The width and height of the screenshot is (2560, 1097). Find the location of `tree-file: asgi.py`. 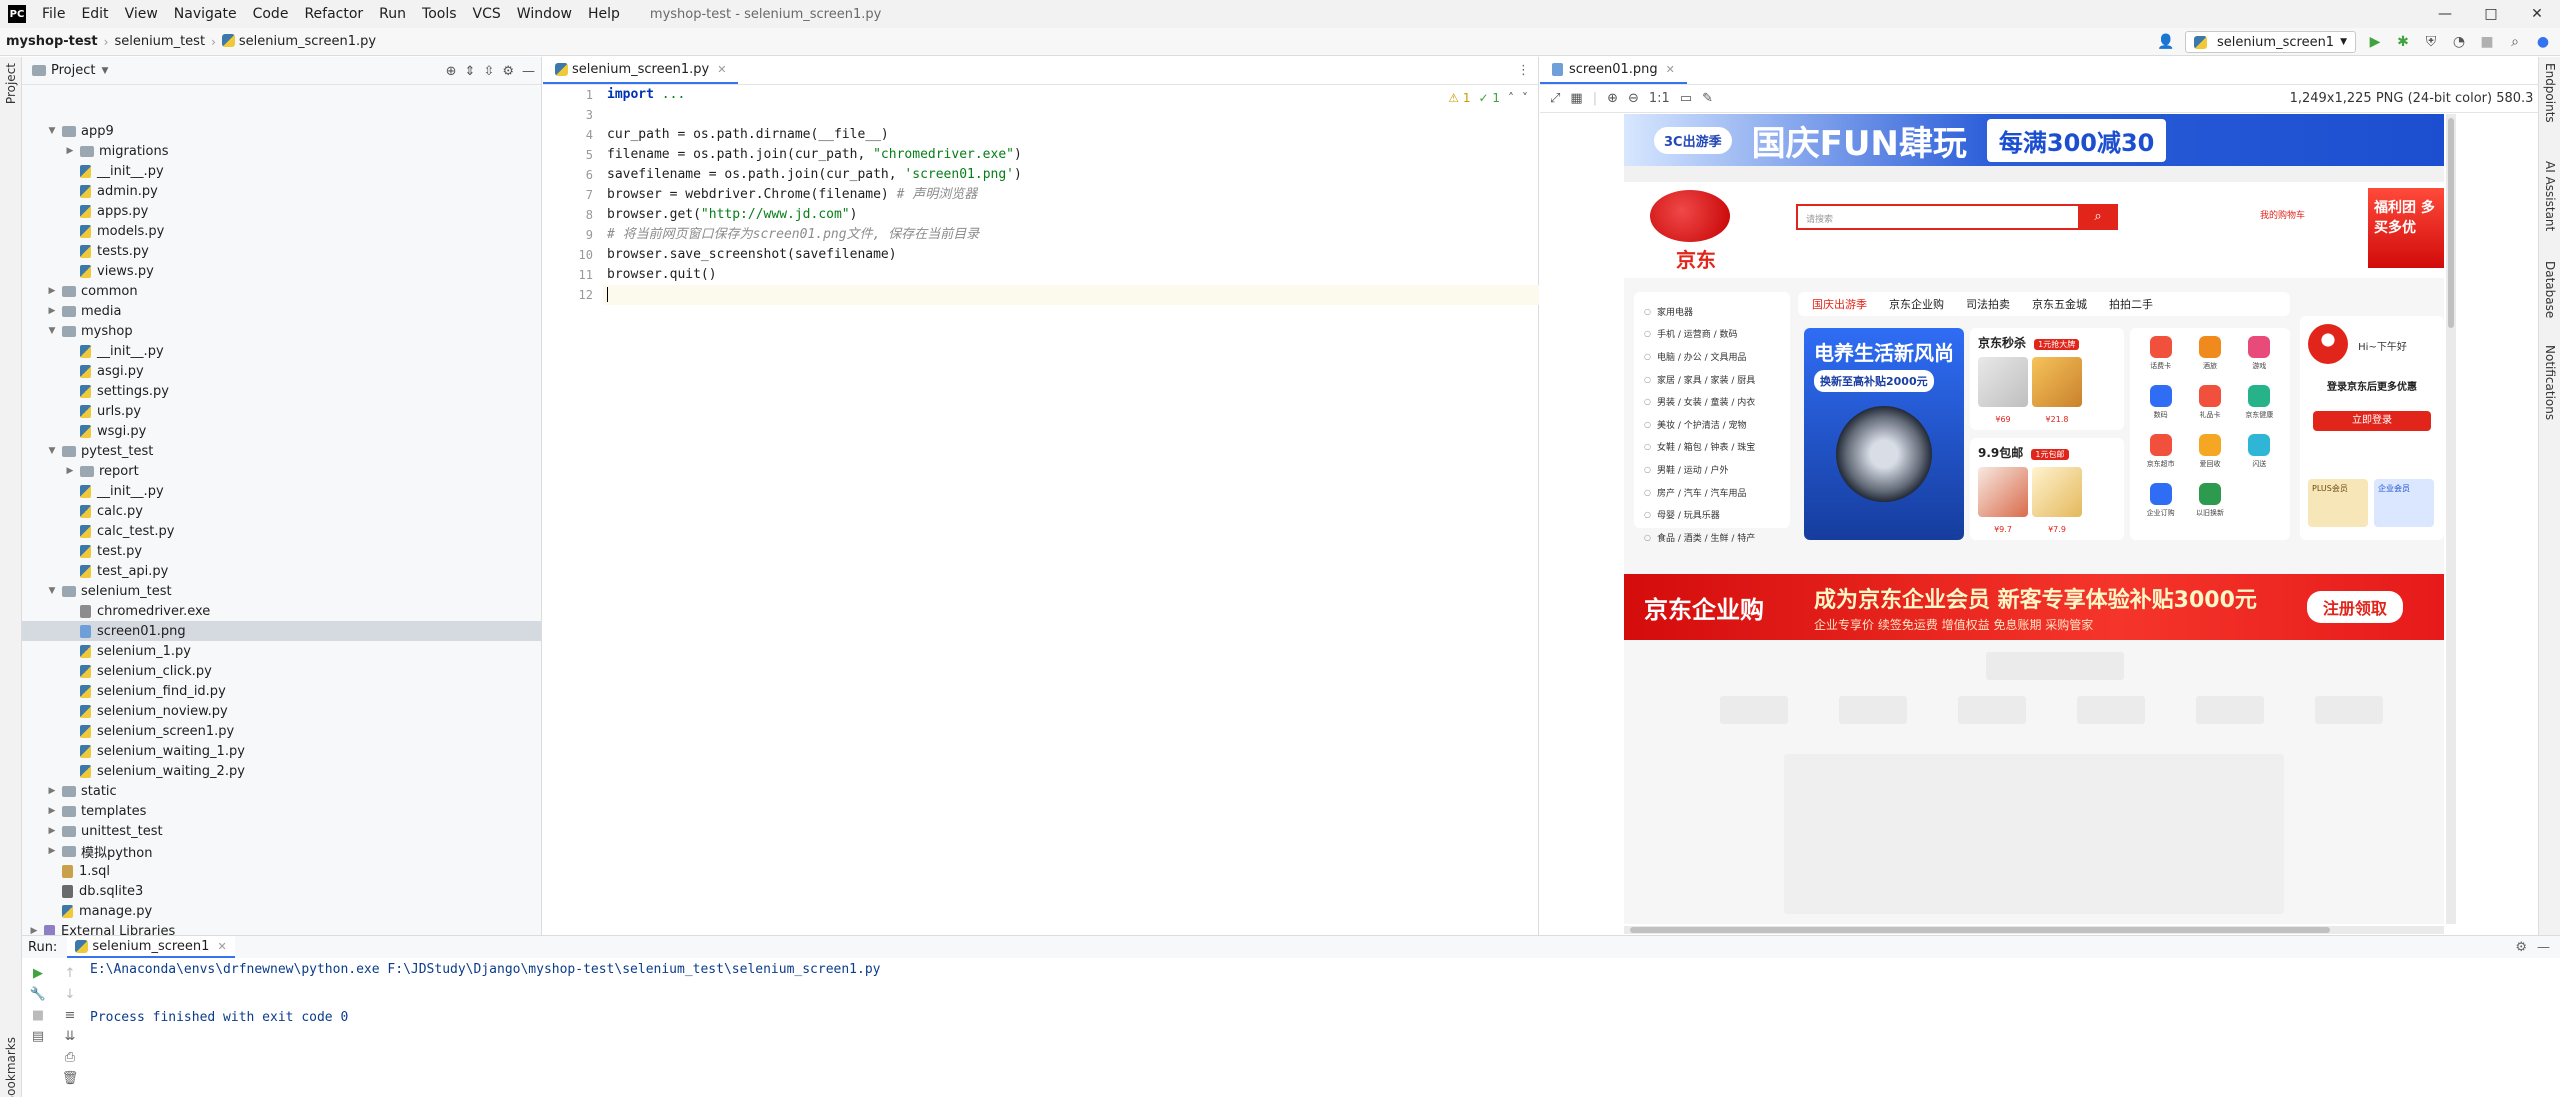

tree-file: asgi.py is located at coordinates (281, 371).